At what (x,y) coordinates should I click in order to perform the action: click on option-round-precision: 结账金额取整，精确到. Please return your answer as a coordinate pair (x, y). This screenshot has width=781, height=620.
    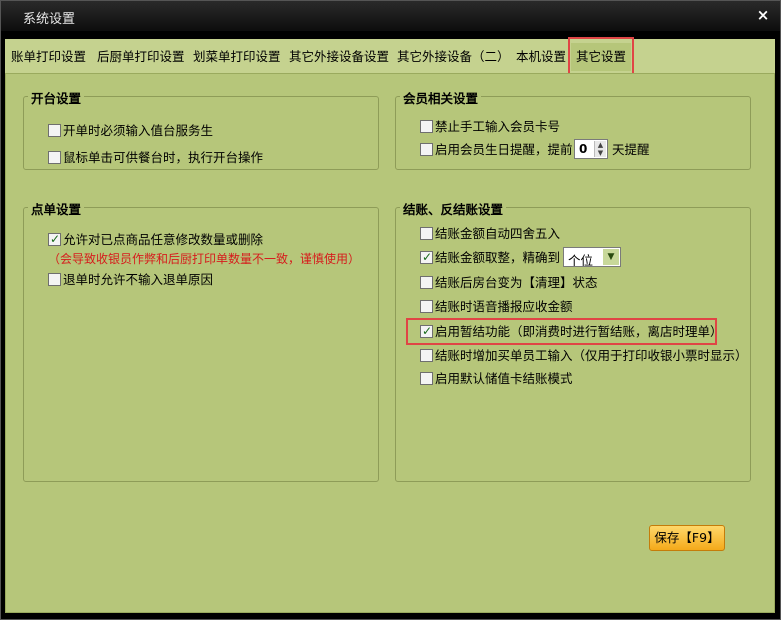
    Looking at the image, I should click on (490, 257).